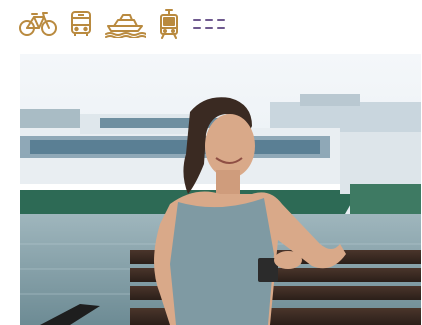  Describe the element at coordinates (81, 24) in the screenshot. I see `bus-icon` at that location.